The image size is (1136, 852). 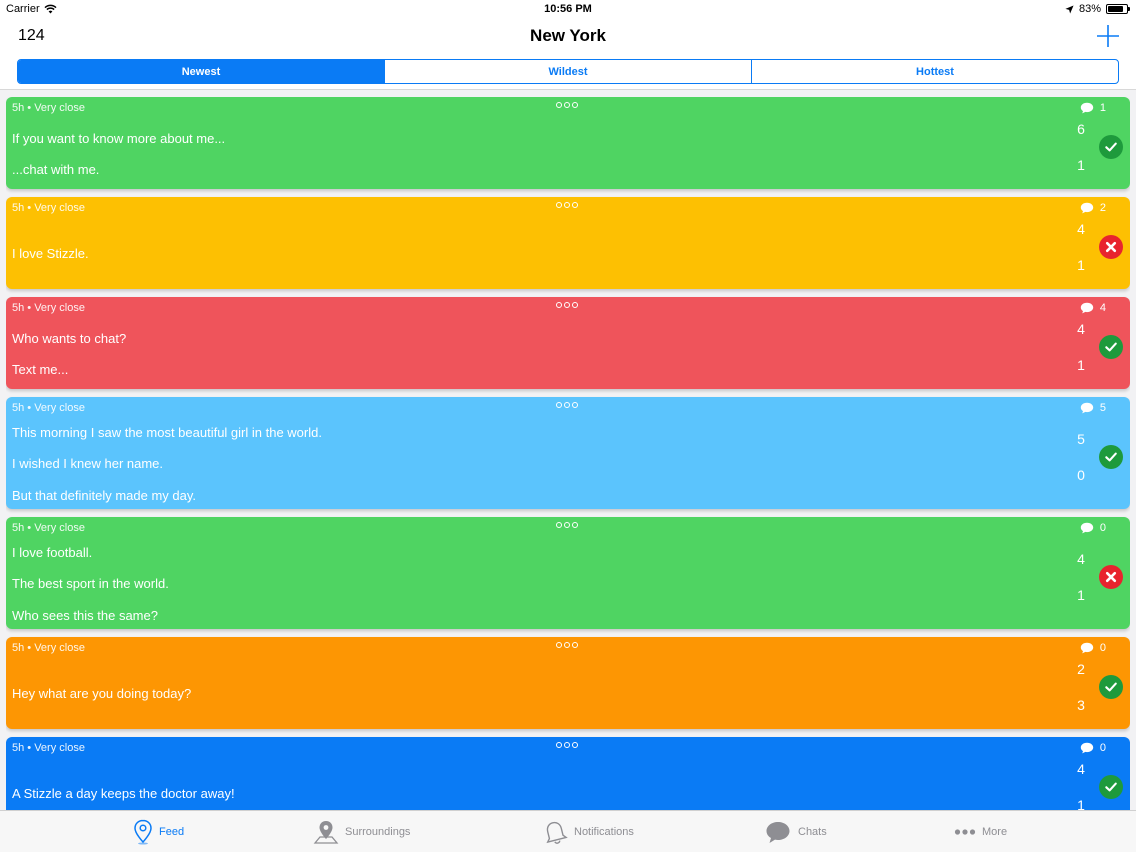 What do you see at coordinates (361, 831) in the screenshot?
I see `tab-surroundings: Surroundings` at bounding box center [361, 831].